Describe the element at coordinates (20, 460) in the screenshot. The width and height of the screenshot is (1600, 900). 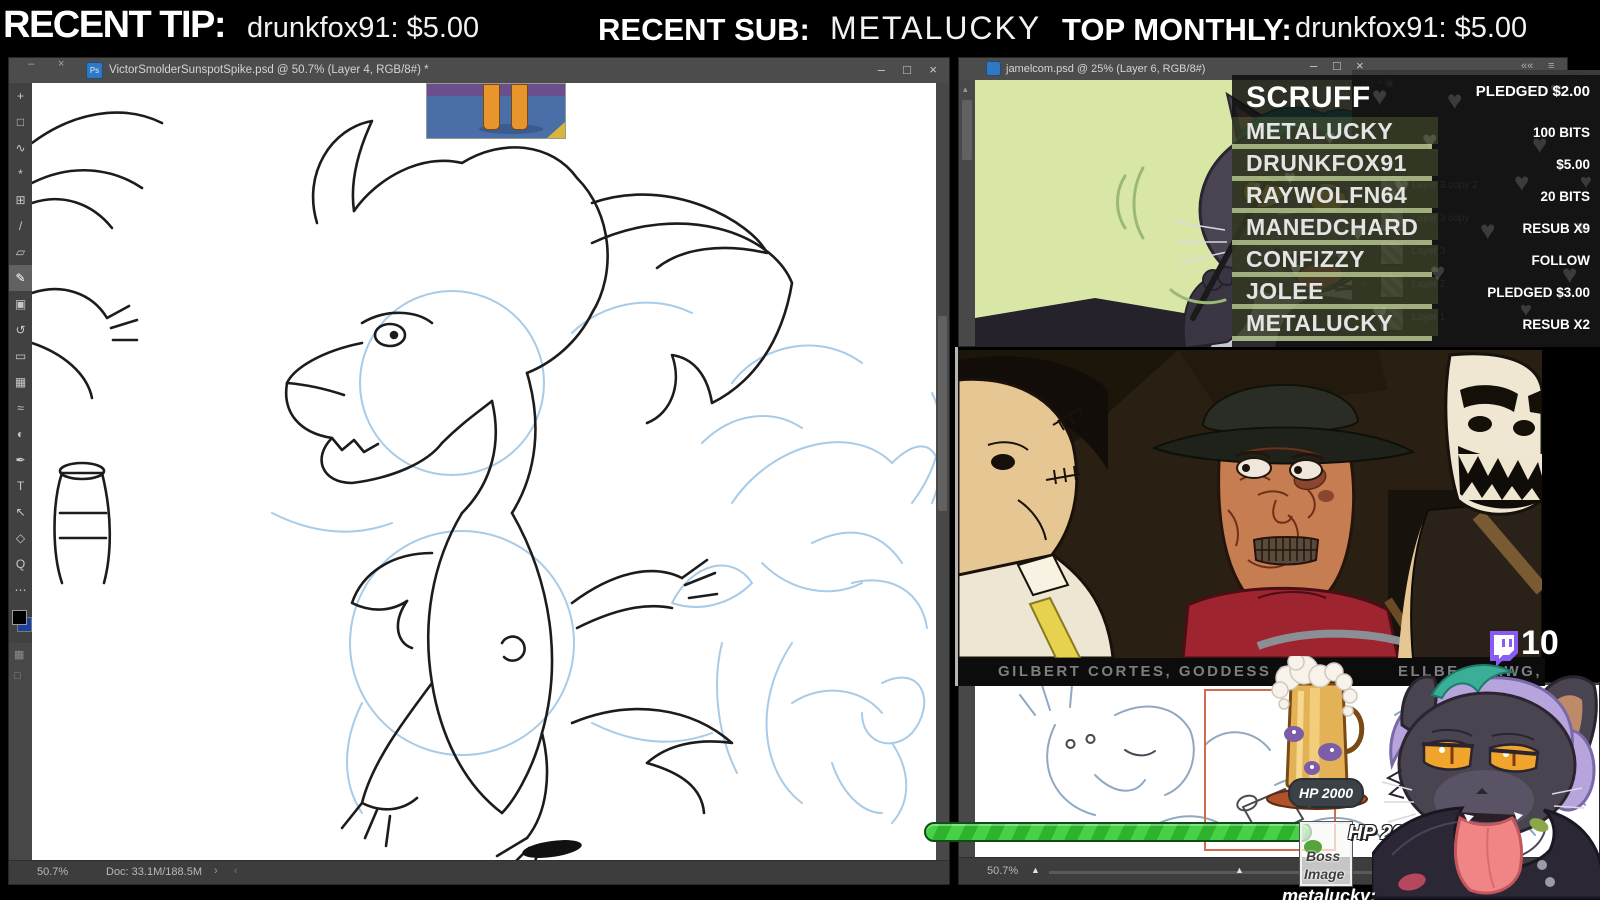
I see `tool-pen: ✒` at that location.